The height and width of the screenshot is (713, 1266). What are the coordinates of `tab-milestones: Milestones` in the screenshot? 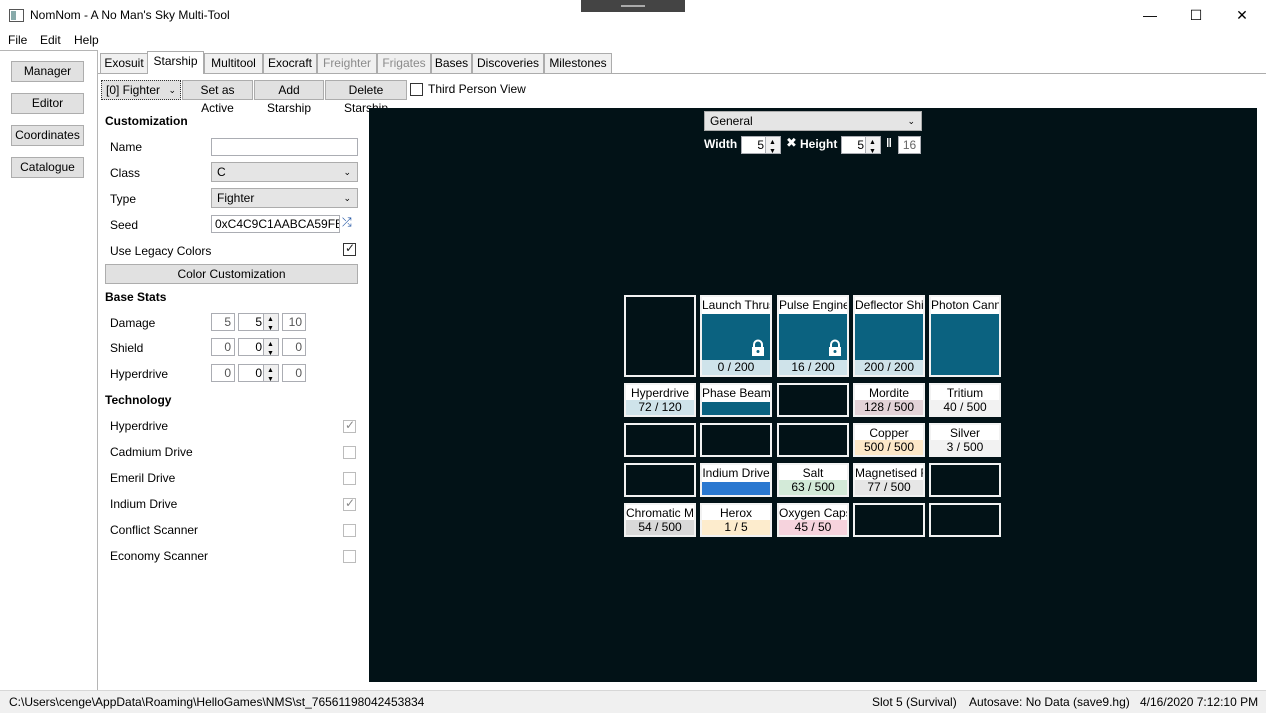 It's located at (578, 63).